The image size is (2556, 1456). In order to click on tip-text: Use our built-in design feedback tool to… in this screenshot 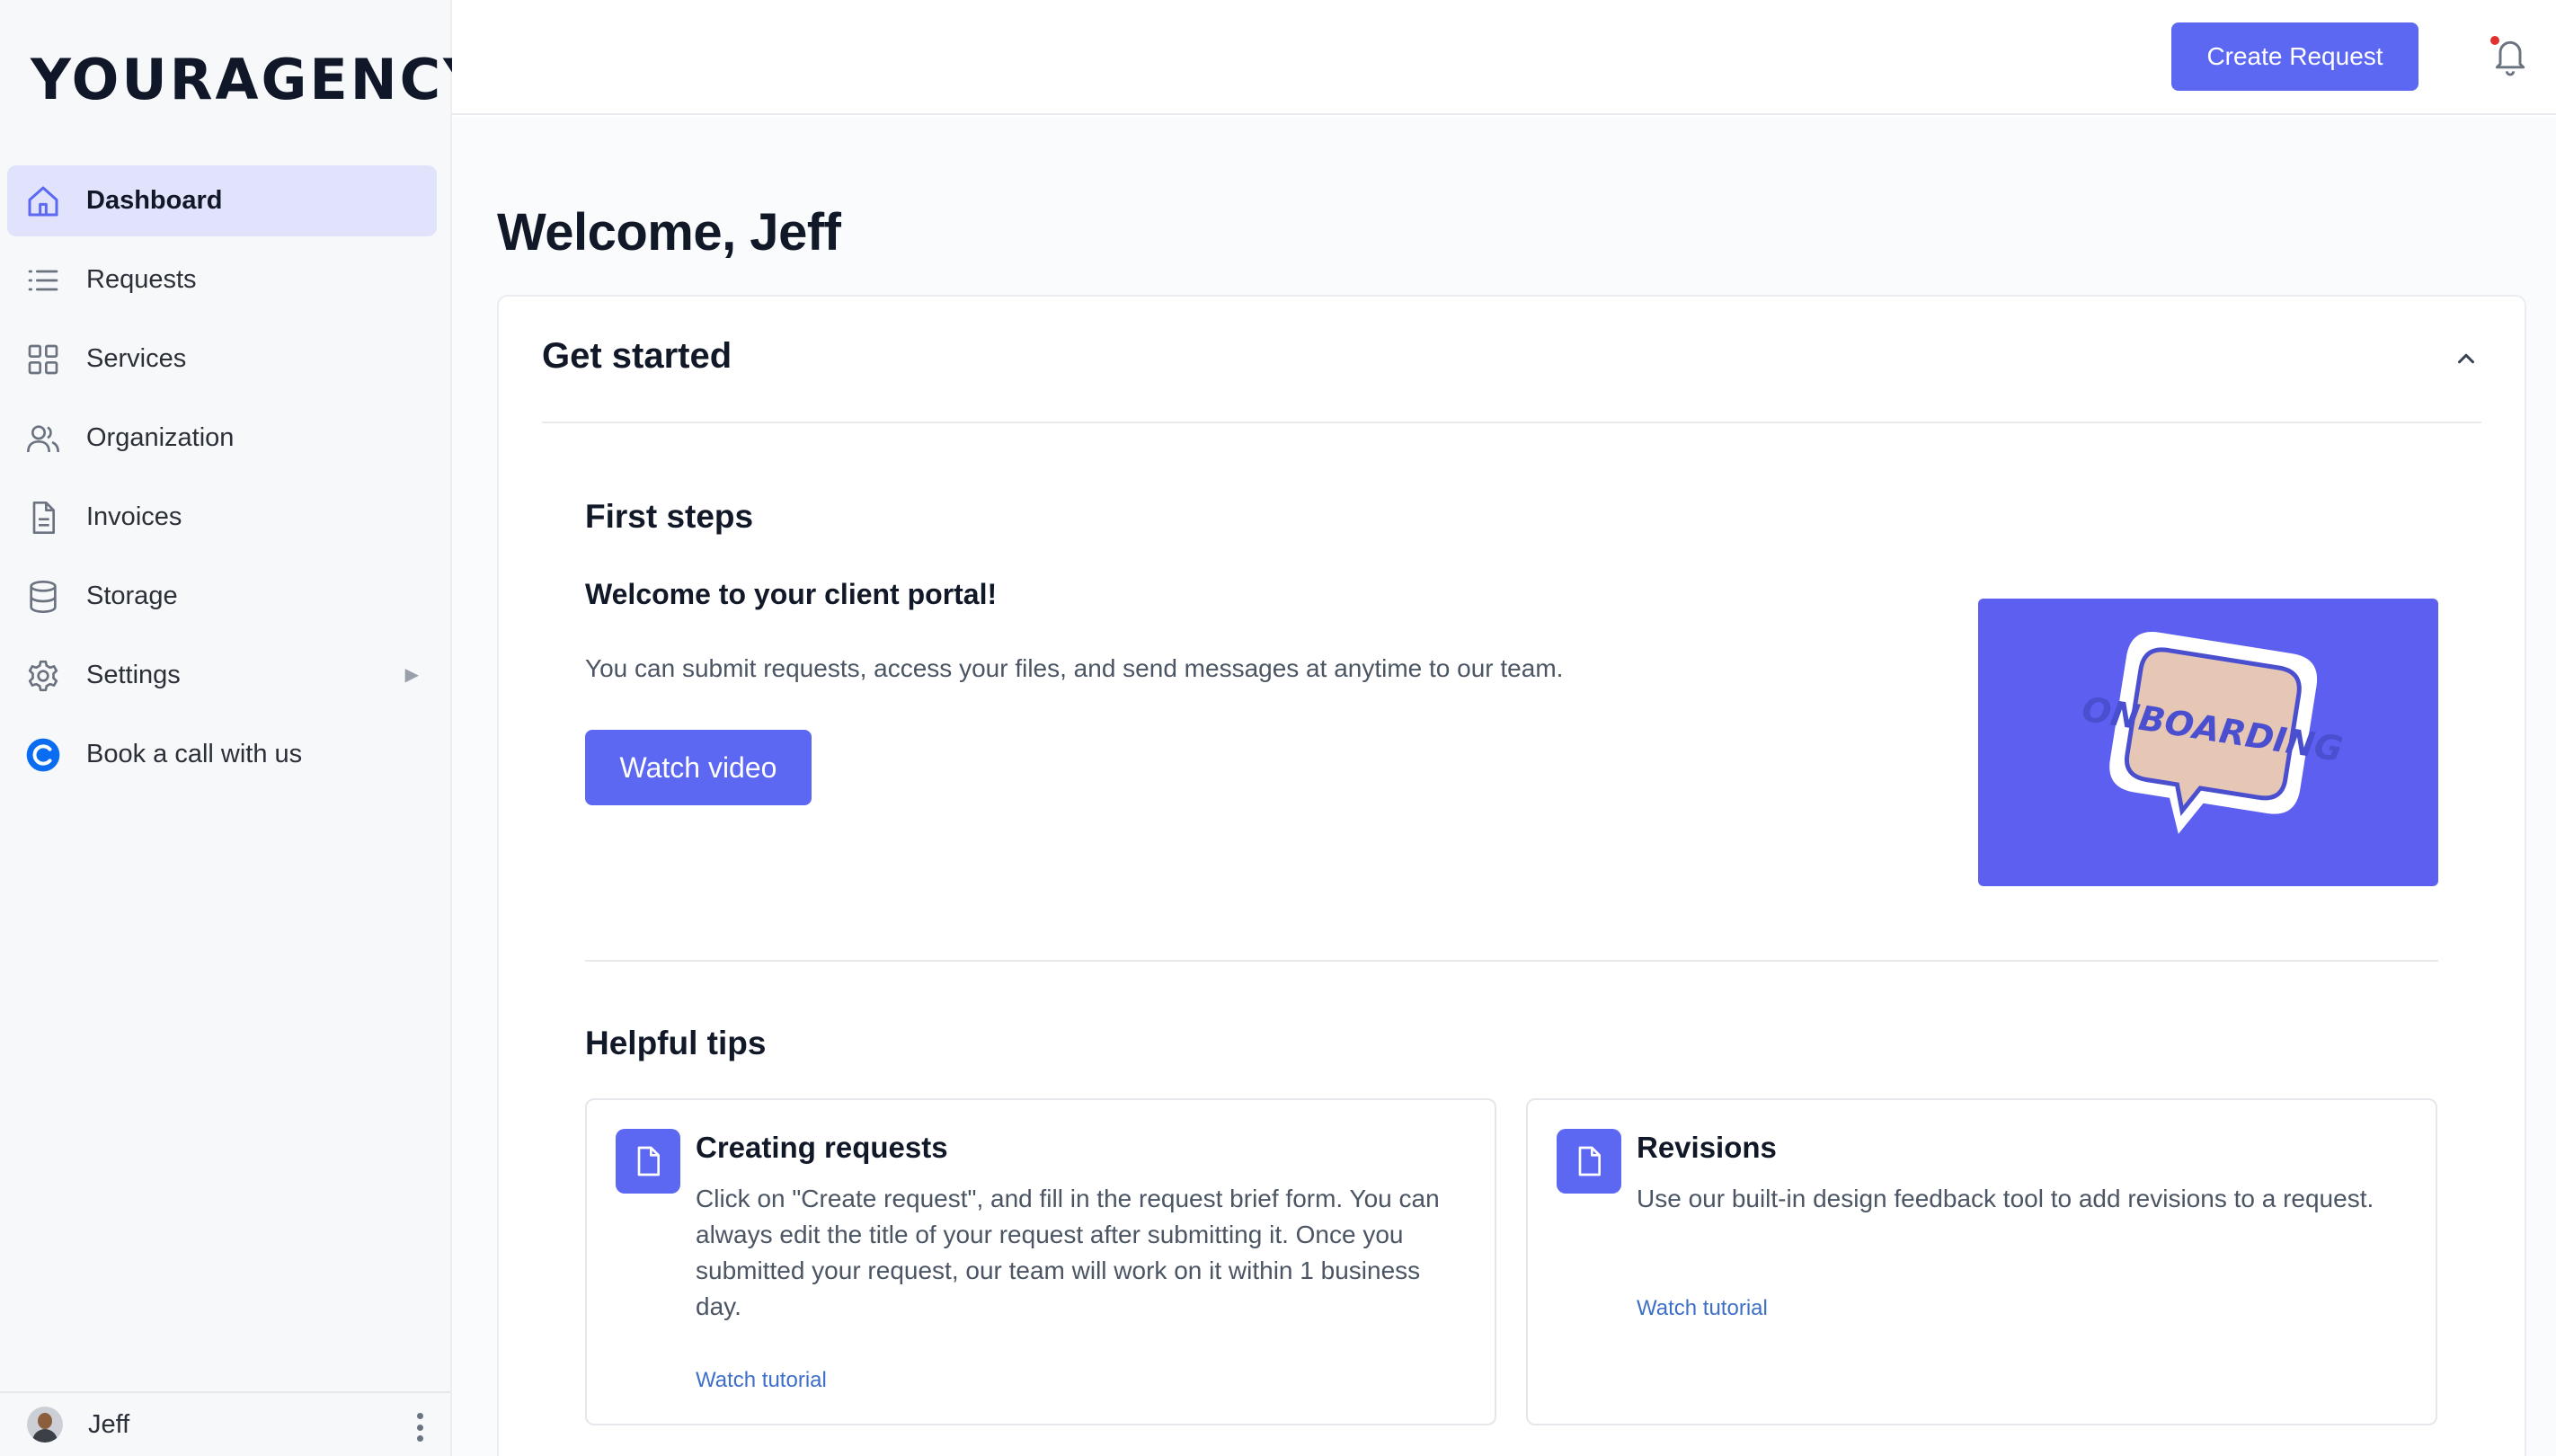, I will do `click(2006, 1198)`.